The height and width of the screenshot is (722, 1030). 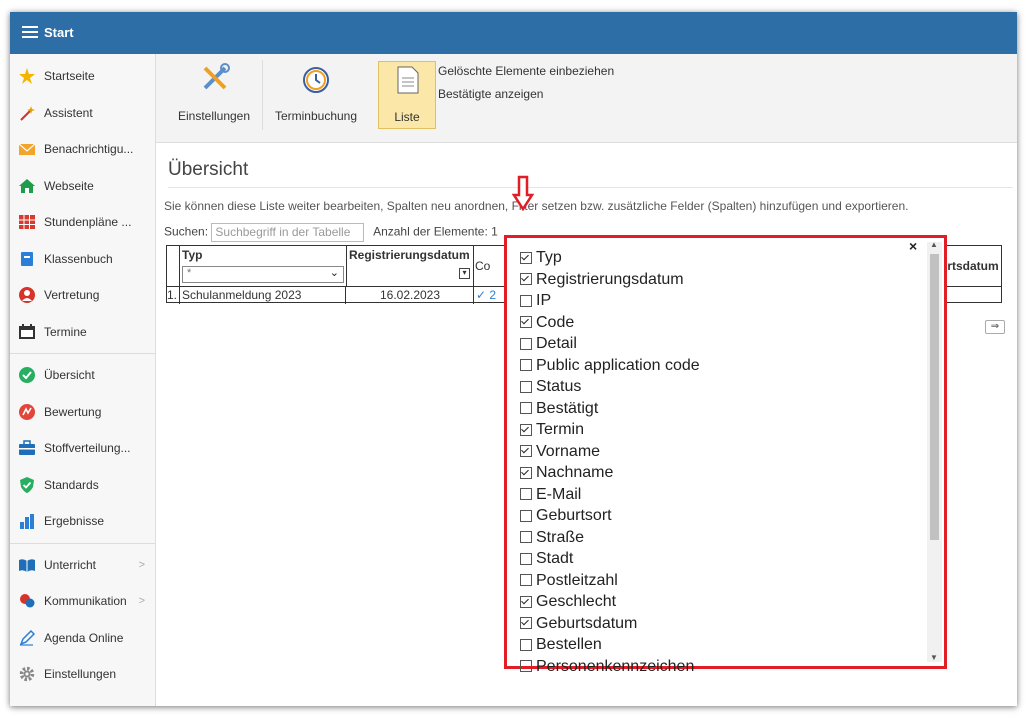 What do you see at coordinates (569, 644) in the screenshot?
I see `column-option-label: Bestellen` at bounding box center [569, 644].